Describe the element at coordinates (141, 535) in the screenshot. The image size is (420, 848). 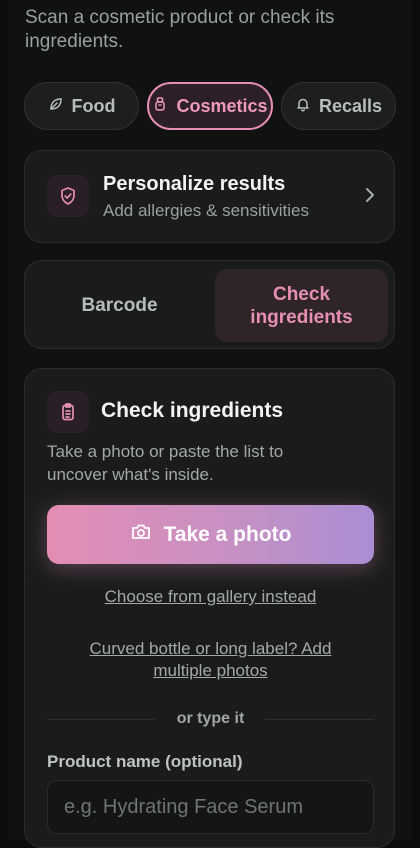
I see `camera-icon` at that location.